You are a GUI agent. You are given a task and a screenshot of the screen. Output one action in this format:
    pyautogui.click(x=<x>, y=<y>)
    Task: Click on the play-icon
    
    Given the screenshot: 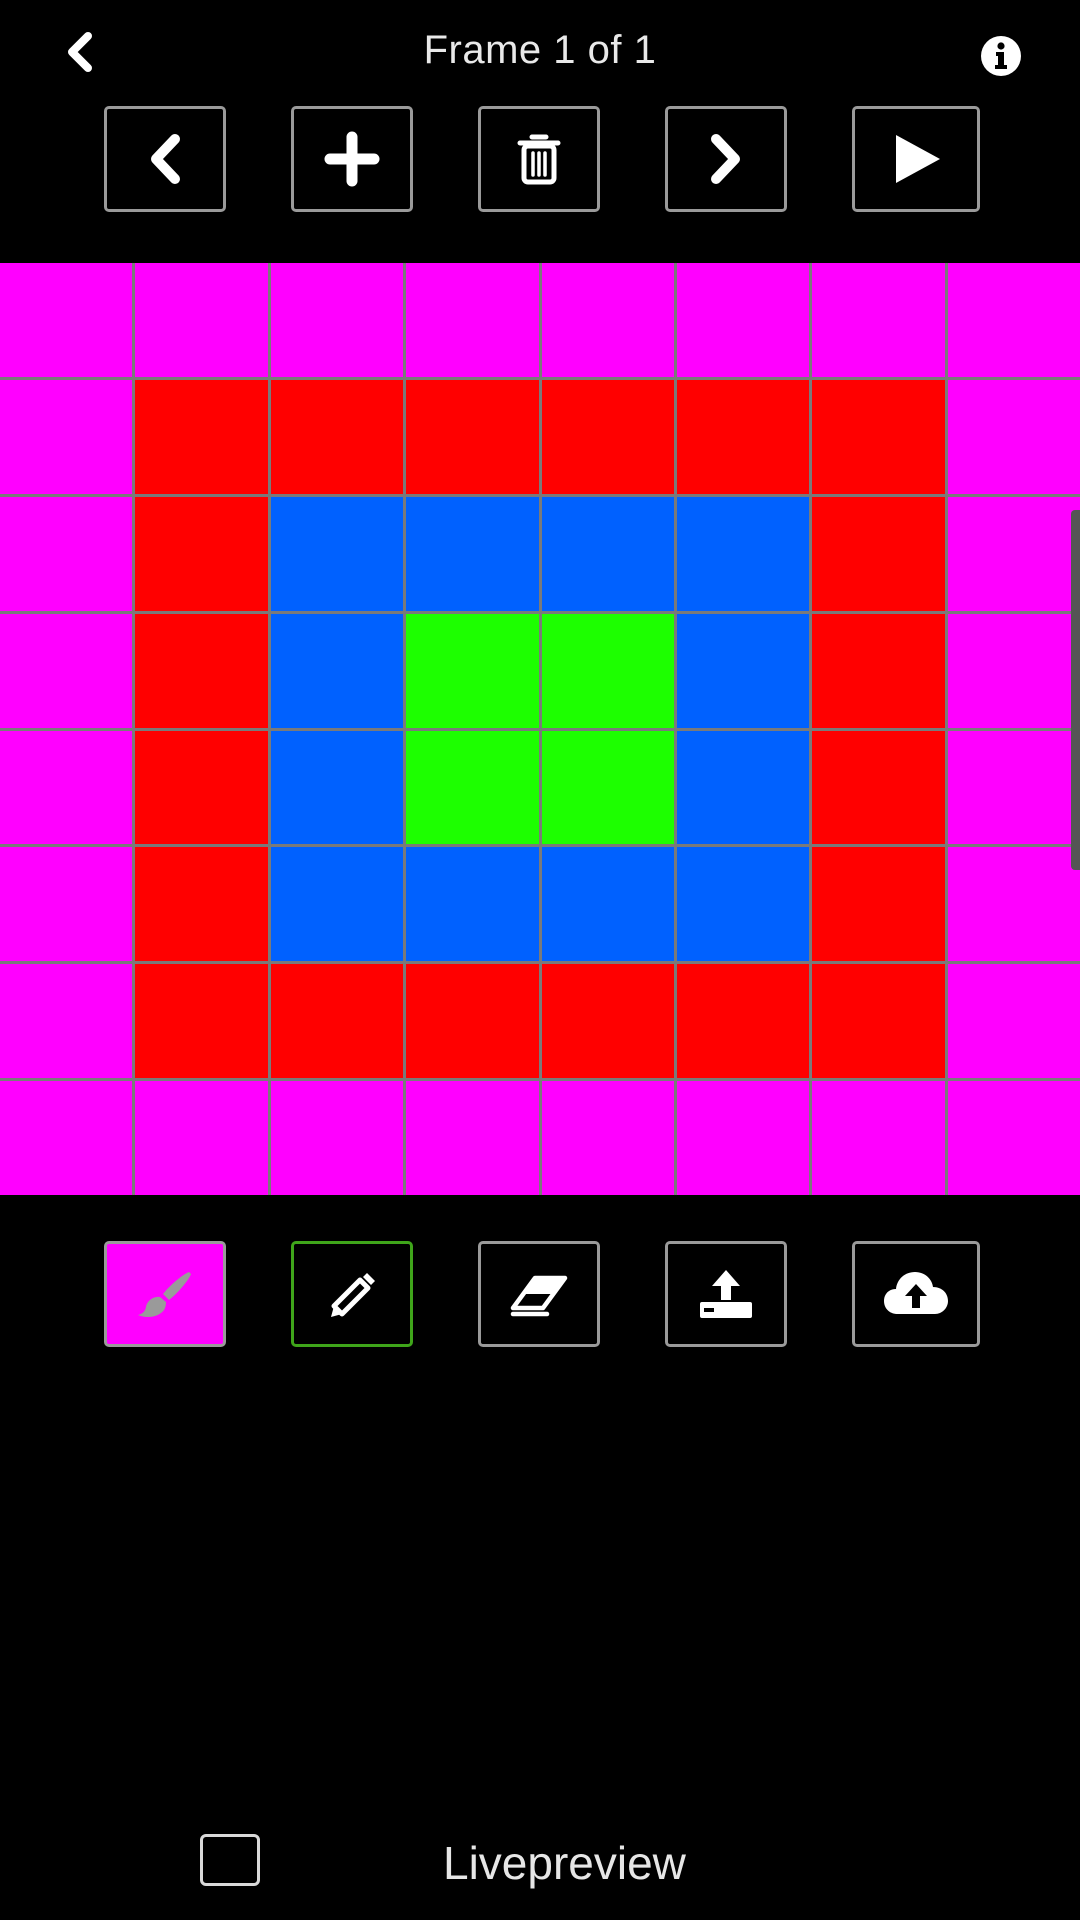 What is the action you would take?
    pyautogui.click(x=918, y=159)
    